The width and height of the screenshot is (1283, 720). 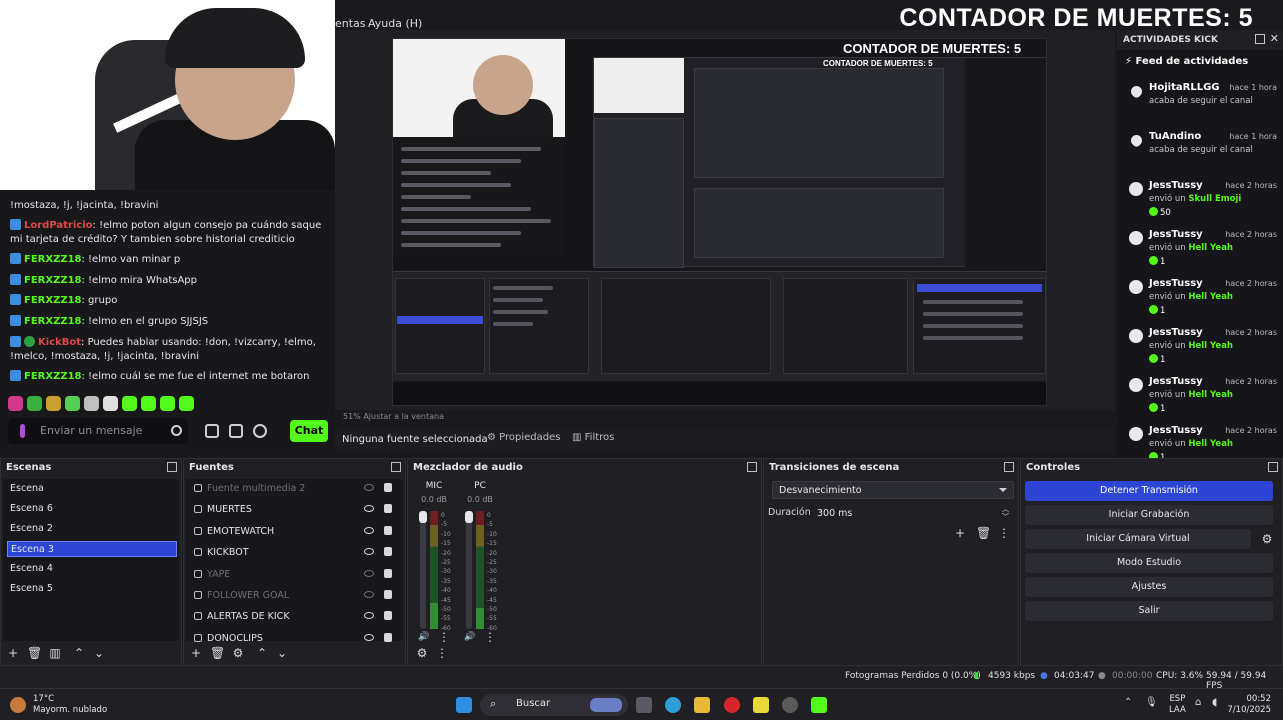 I want to click on edge-icon, so click(x=673, y=705).